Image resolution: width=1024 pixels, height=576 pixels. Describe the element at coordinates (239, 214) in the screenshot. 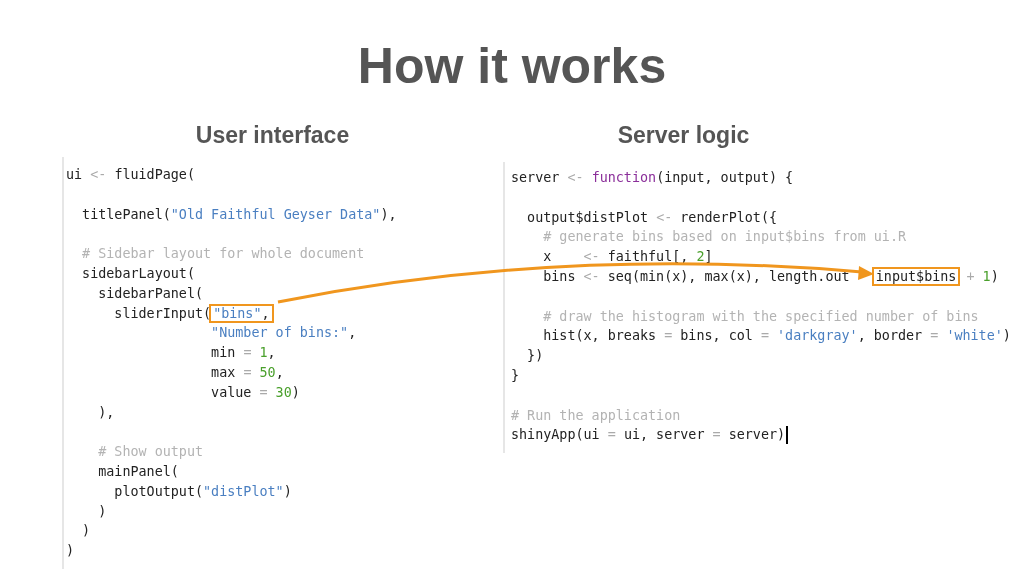

I see `code-line: titlePanel("Old Faithful Geyser Data"),` at that location.